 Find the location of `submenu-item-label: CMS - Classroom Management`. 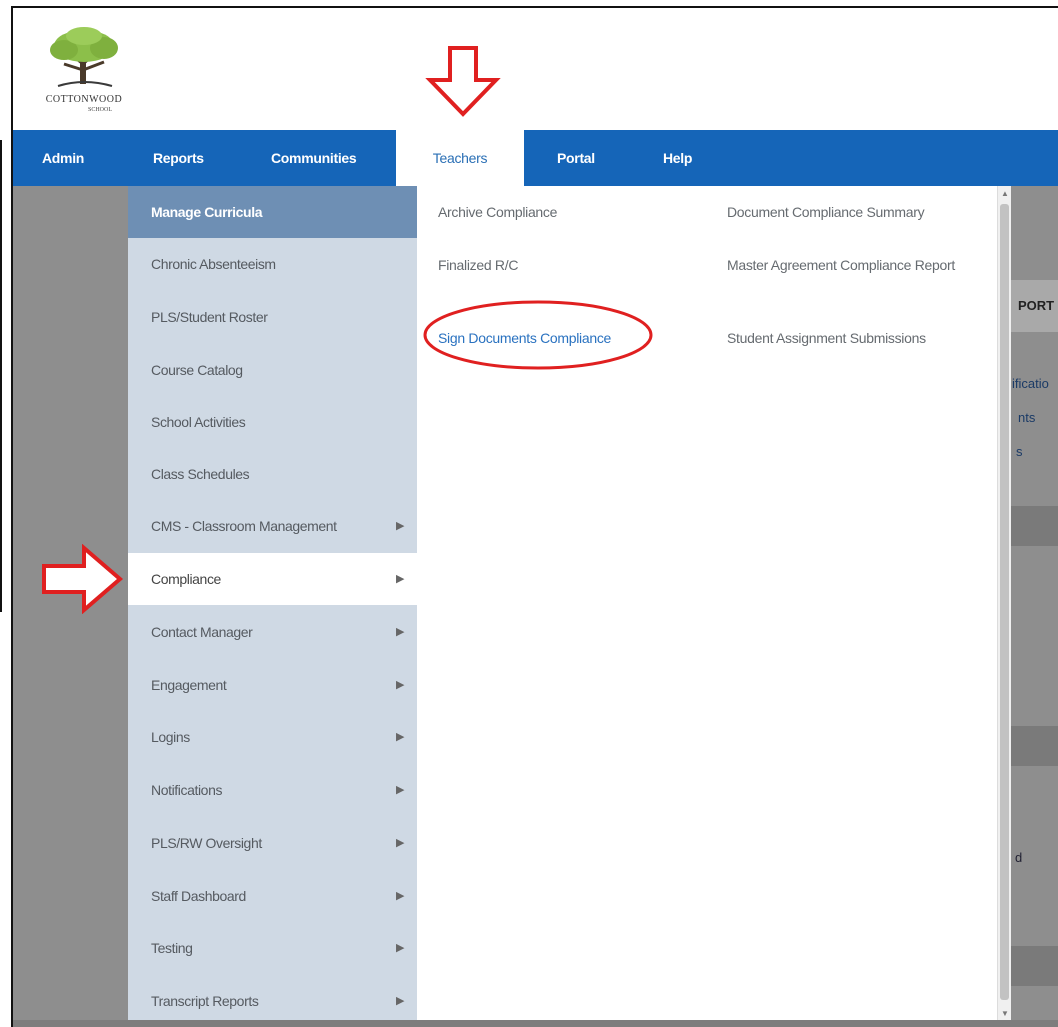

submenu-item-label: CMS - Classroom Management is located at coordinates (244, 526).